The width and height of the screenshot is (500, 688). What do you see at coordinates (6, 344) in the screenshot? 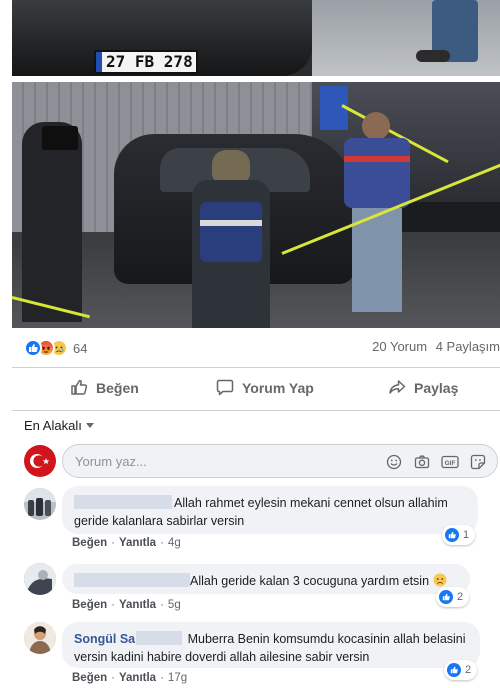
I see `left-gutter` at bounding box center [6, 344].